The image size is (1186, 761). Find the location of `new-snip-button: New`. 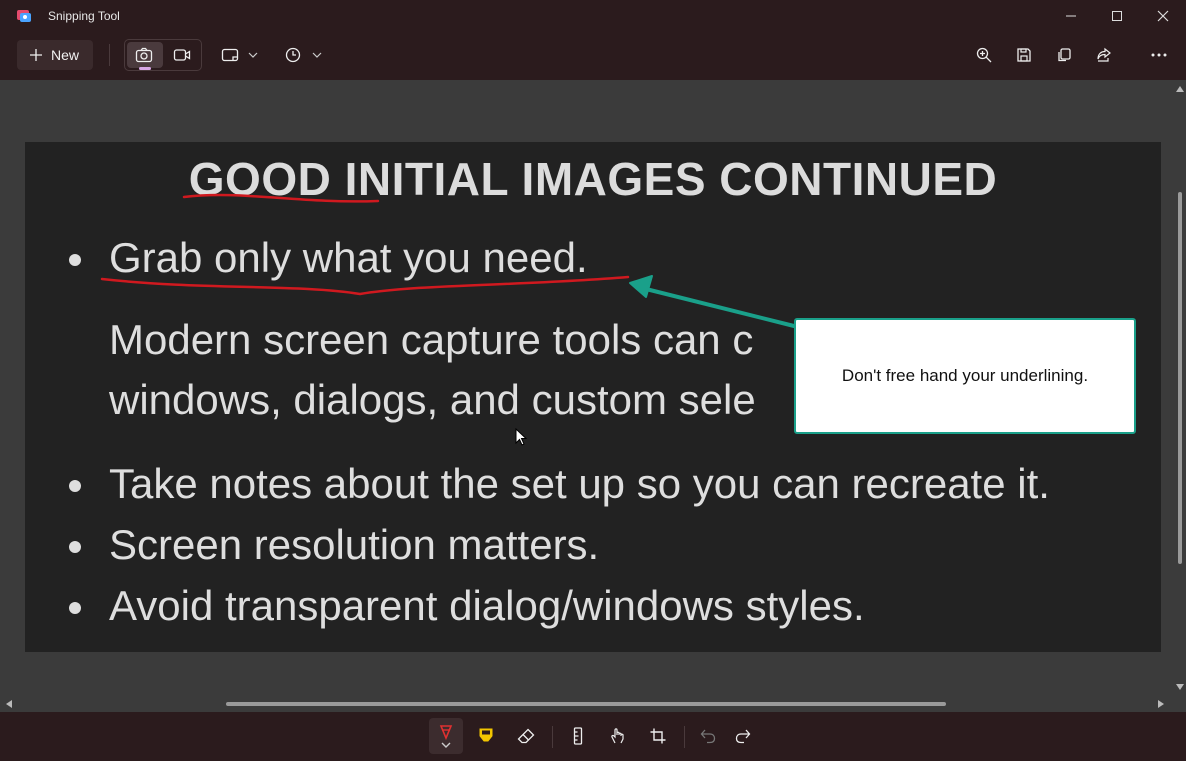

new-snip-button: New is located at coordinates (55, 55).